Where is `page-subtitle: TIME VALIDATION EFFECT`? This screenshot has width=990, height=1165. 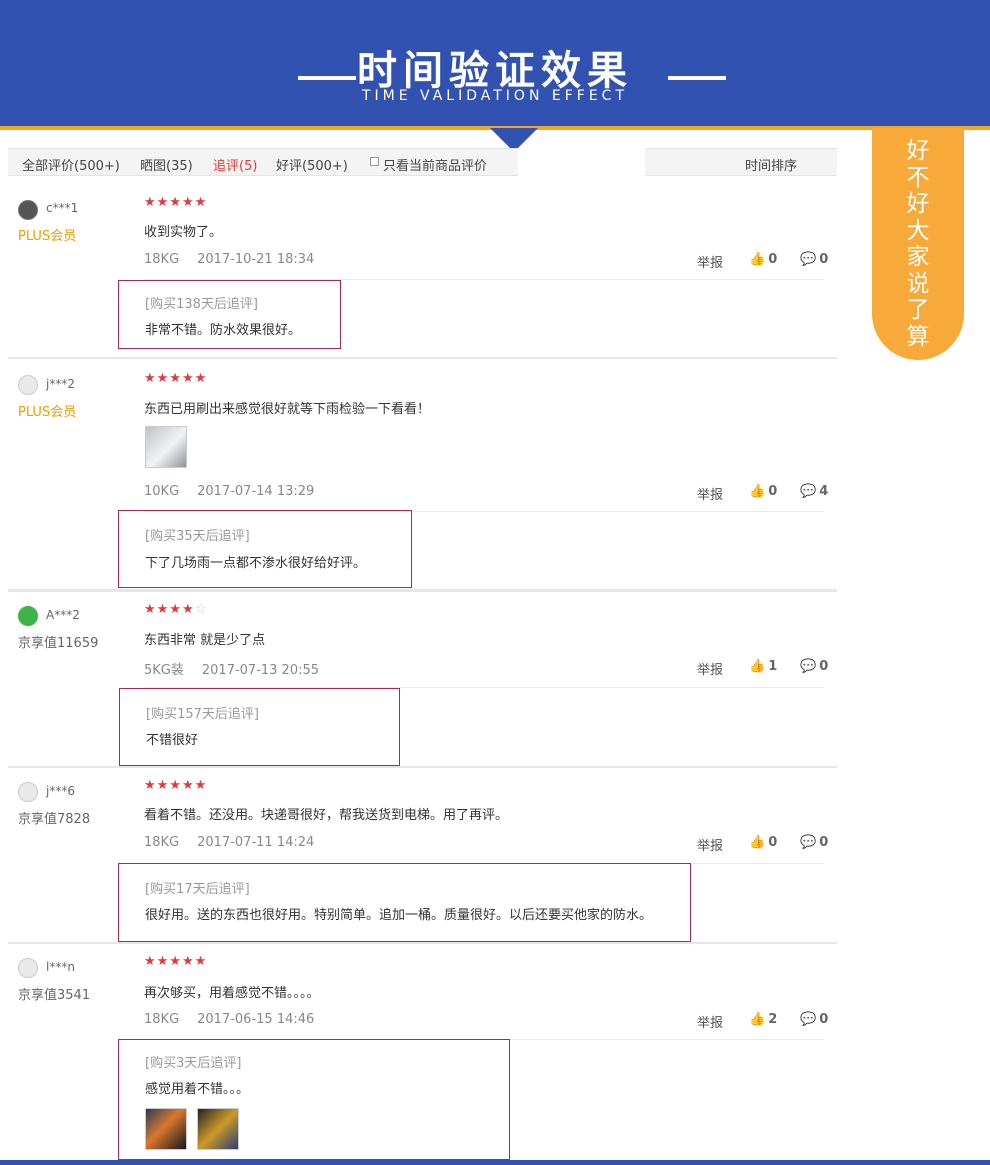
page-subtitle: TIME VALIDATION EFFECT is located at coordinates (494, 96).